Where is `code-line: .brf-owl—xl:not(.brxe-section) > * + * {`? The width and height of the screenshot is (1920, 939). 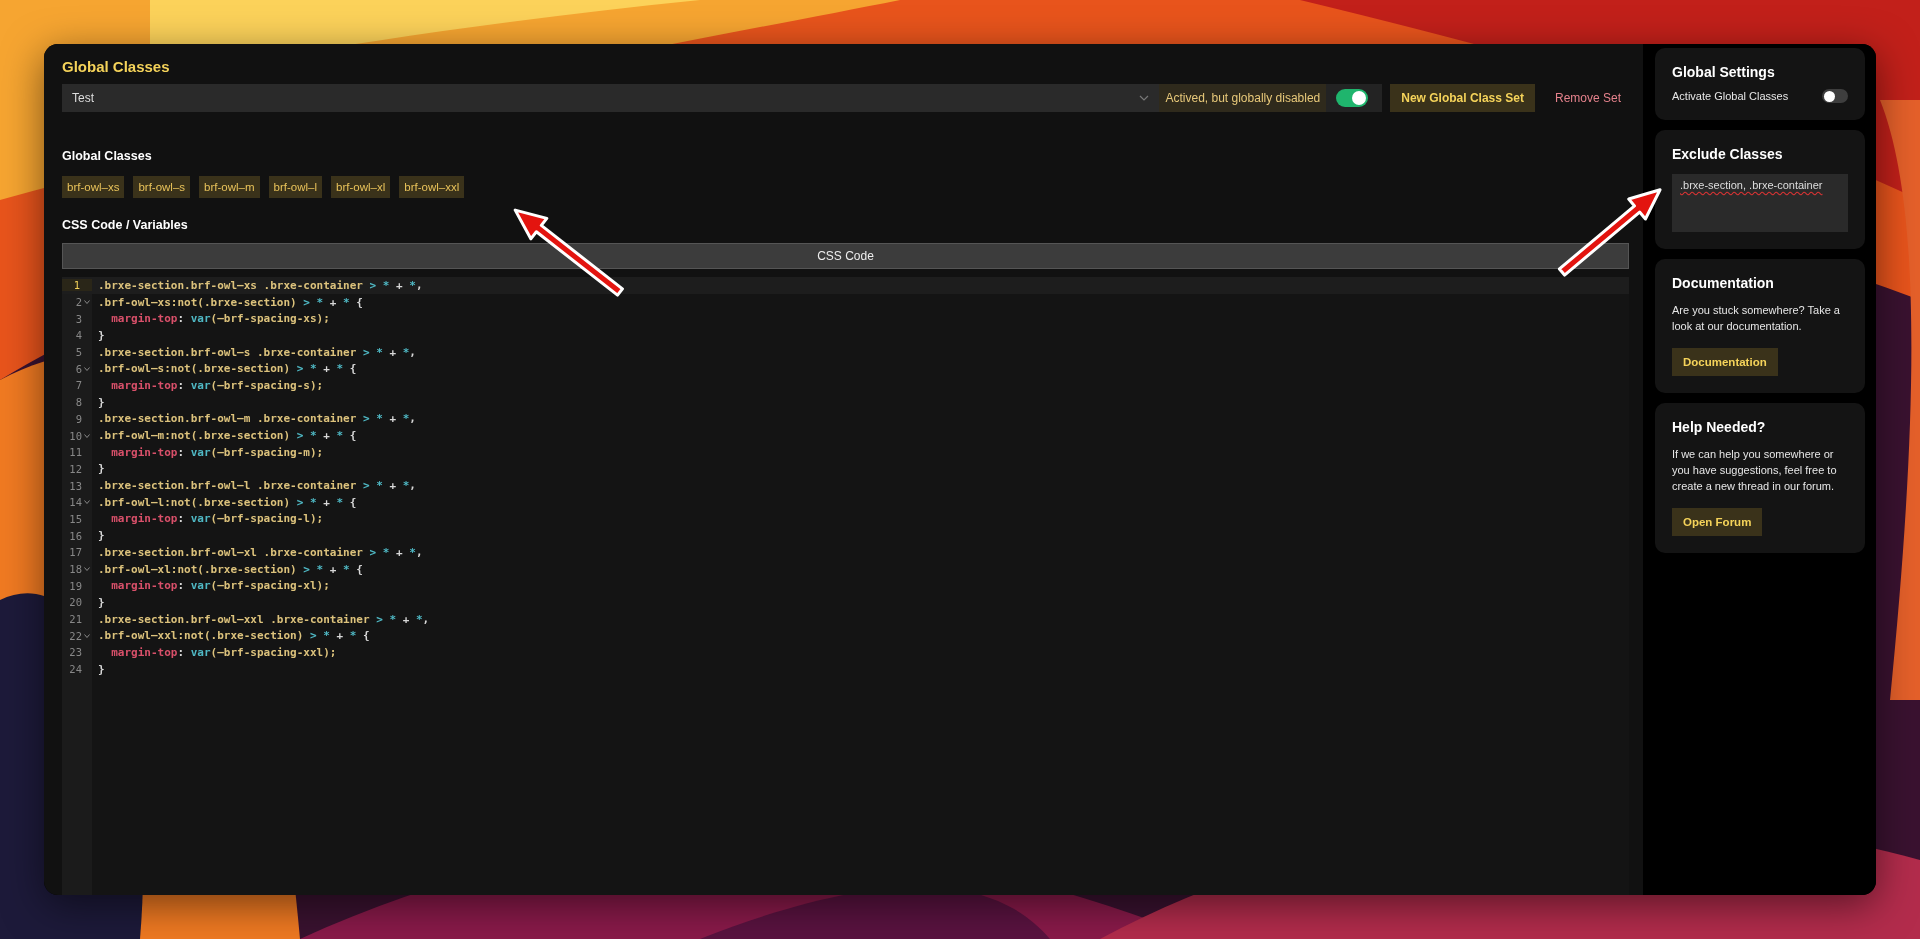
code-line: .brf-owl—xl:not(.brxe-section) > * + * { is located at coordinates (230, 569).